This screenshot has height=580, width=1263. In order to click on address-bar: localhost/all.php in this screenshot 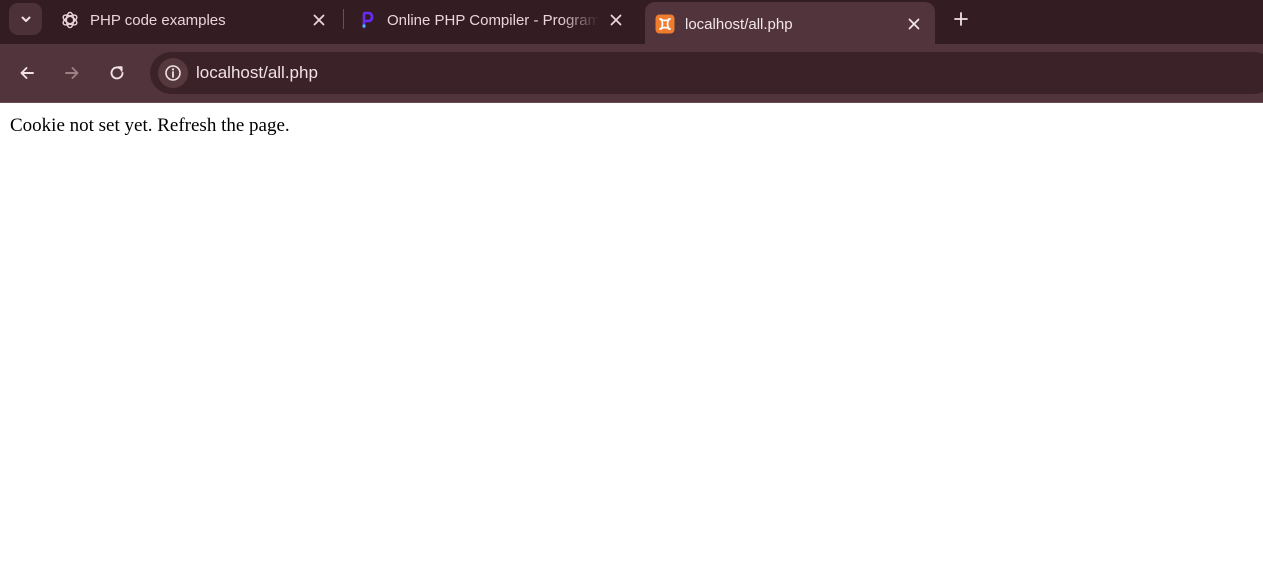, I will do `click(706, 73)`.